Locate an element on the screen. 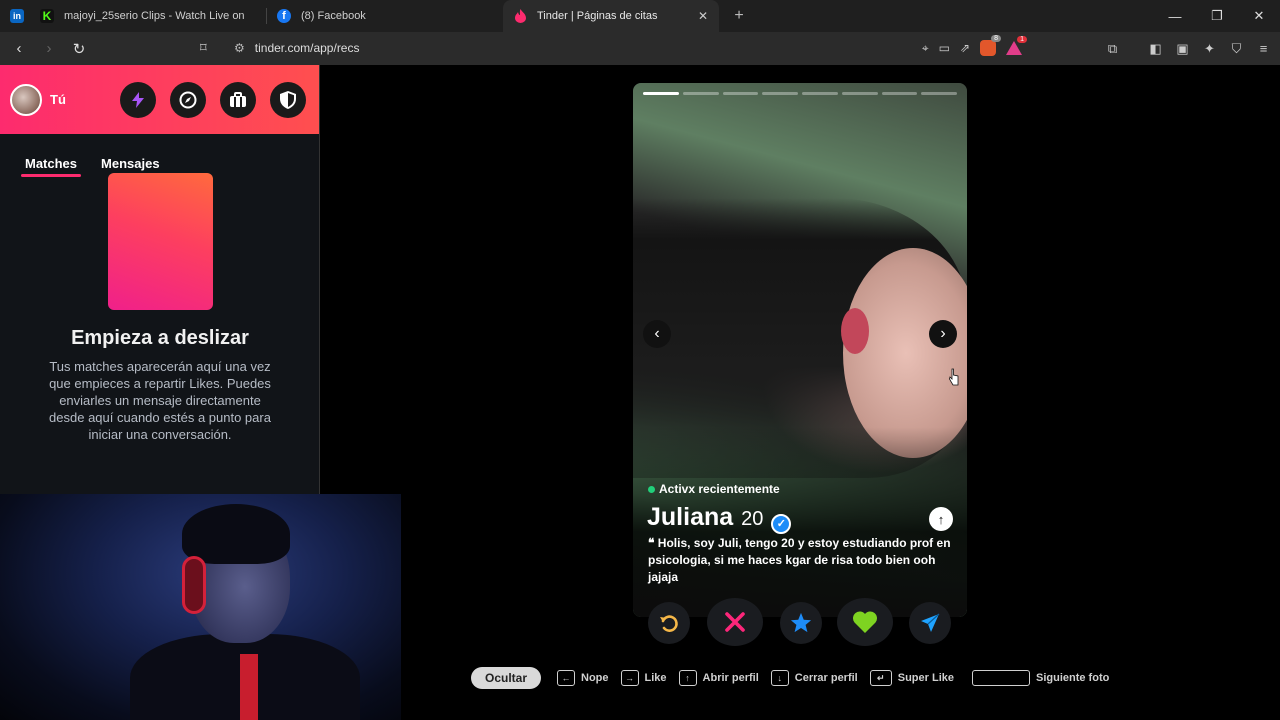 This screenshot has height=720, width=1280. superlike-button is located at coordinates (801, 623).